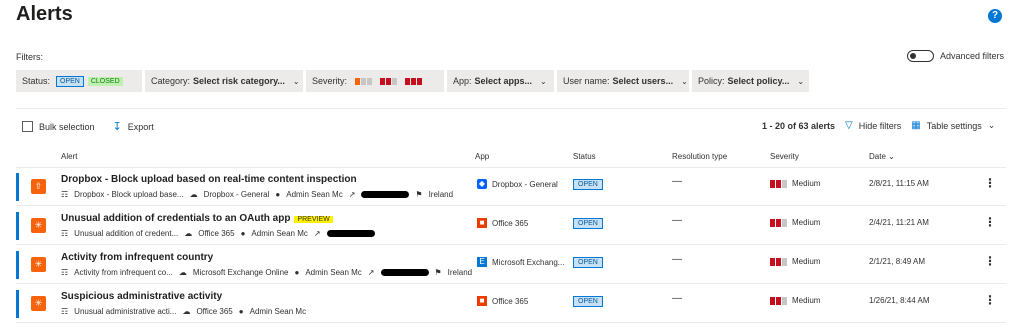 Image resolution: width=1022 pixels, height=329 pixels. Describe the element at coordinates (623, 81) in the screenshot. I see `user-filter: User name: Select users... ⌄` at that location.